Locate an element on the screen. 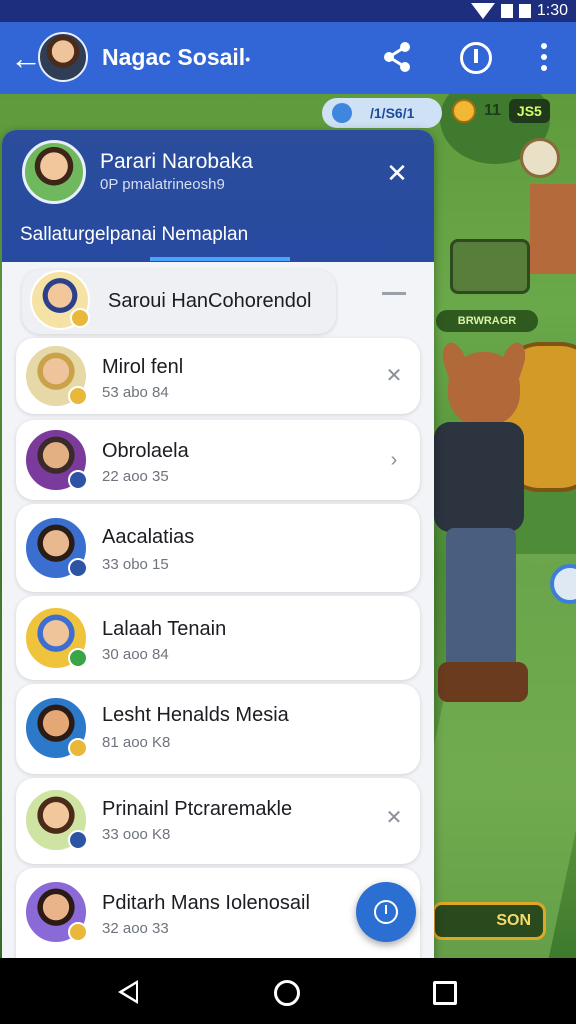 This screenshot has width=576, height=1024. hud-score-prefix: 11 is located at coordinates (492, 110).